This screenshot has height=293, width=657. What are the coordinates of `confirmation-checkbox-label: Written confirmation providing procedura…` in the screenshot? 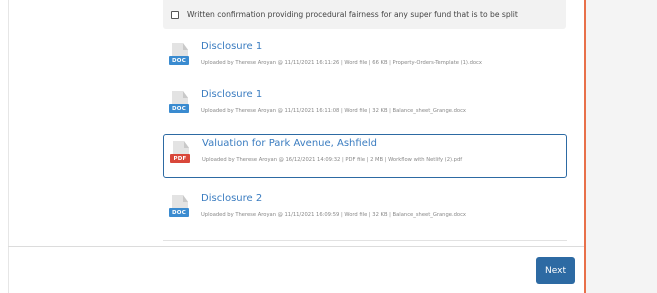 It's located at (352, 14).